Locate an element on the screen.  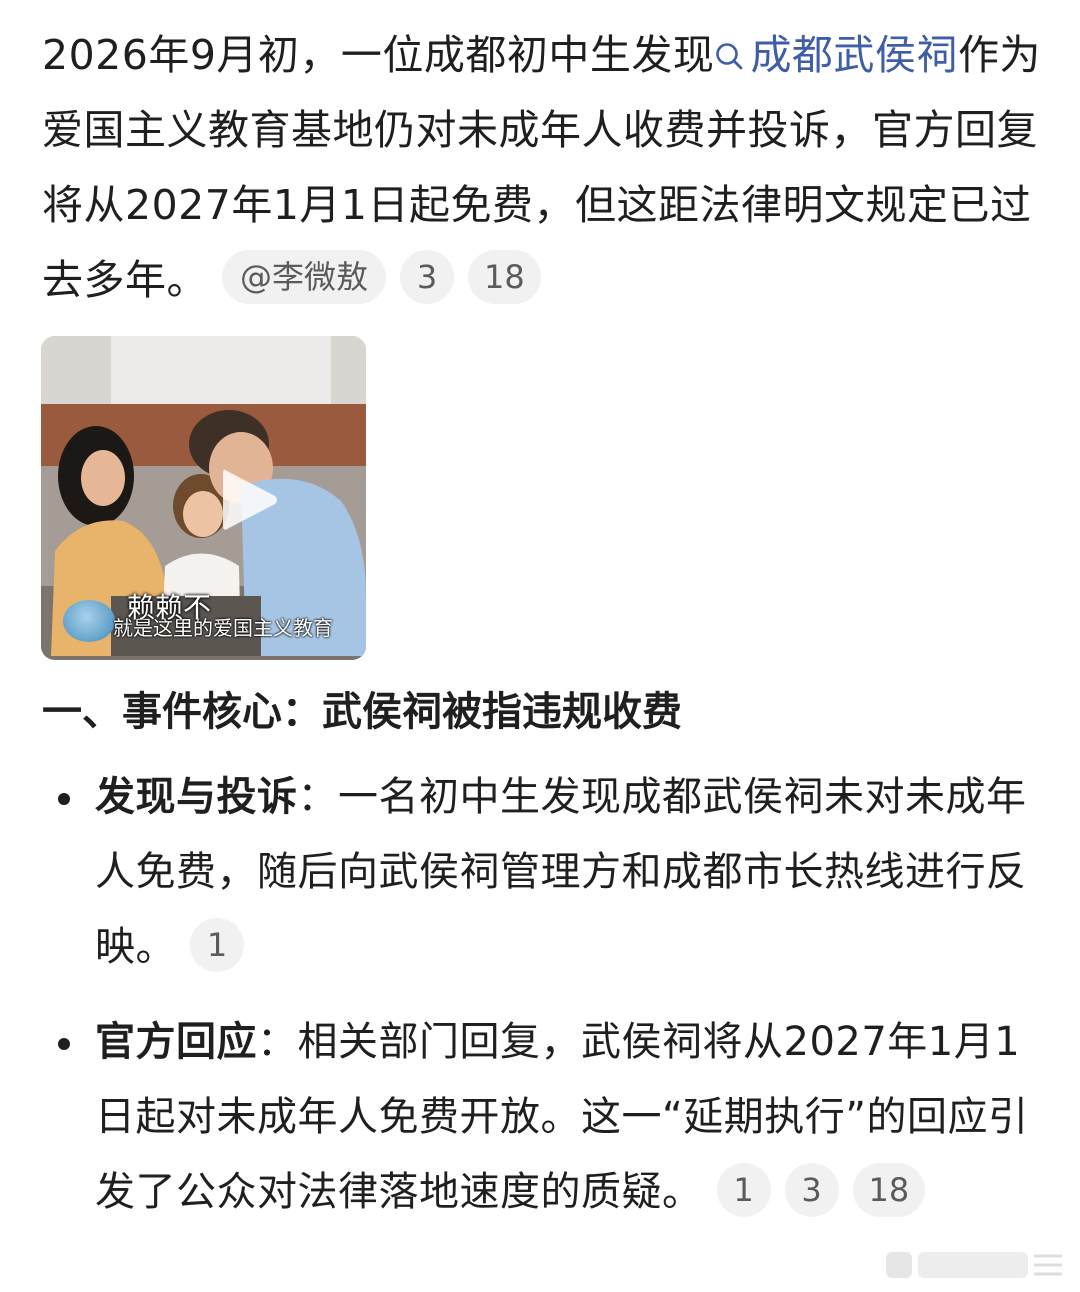
intro-text-before: 2026年9月初，一位成都初中生发现 is located at coordinates (378, 55).